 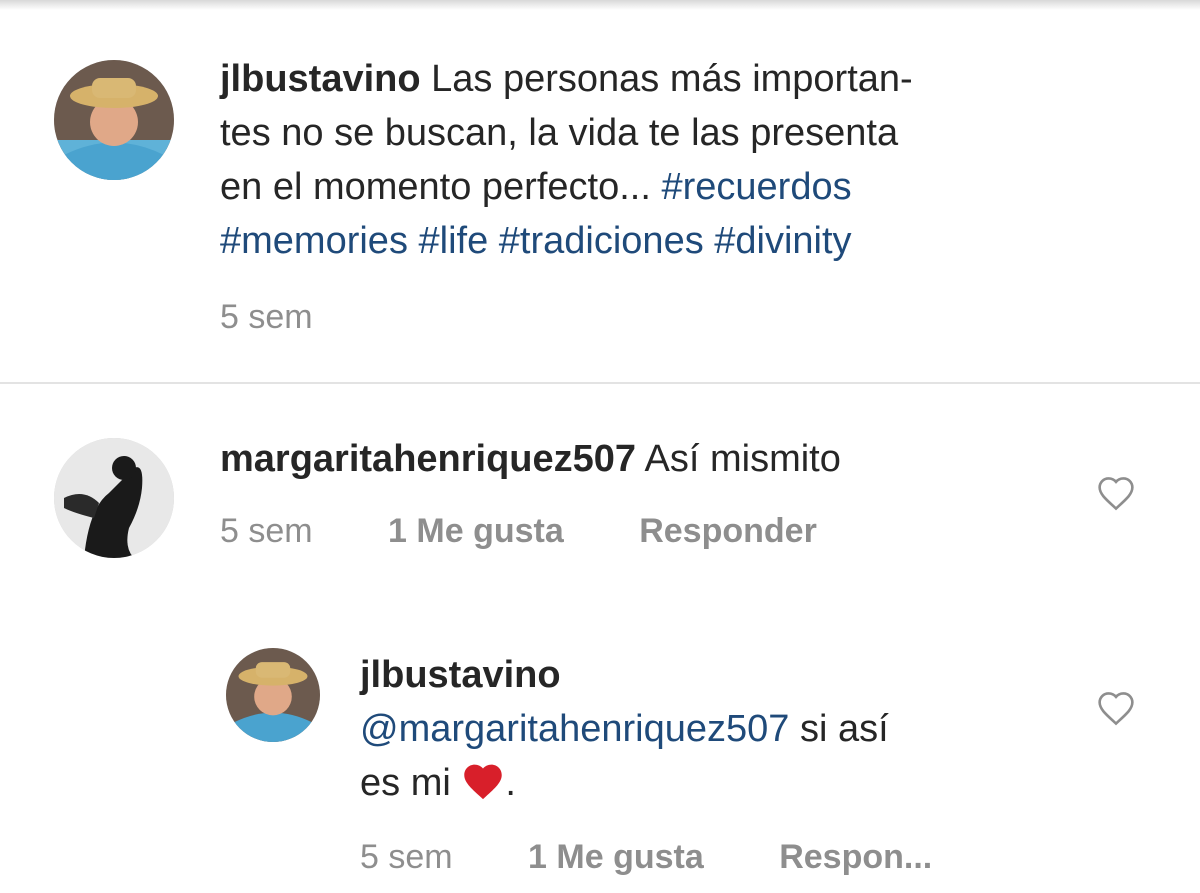 I want to click on comment-reply-button: Responder, so click(x=728, y=531).